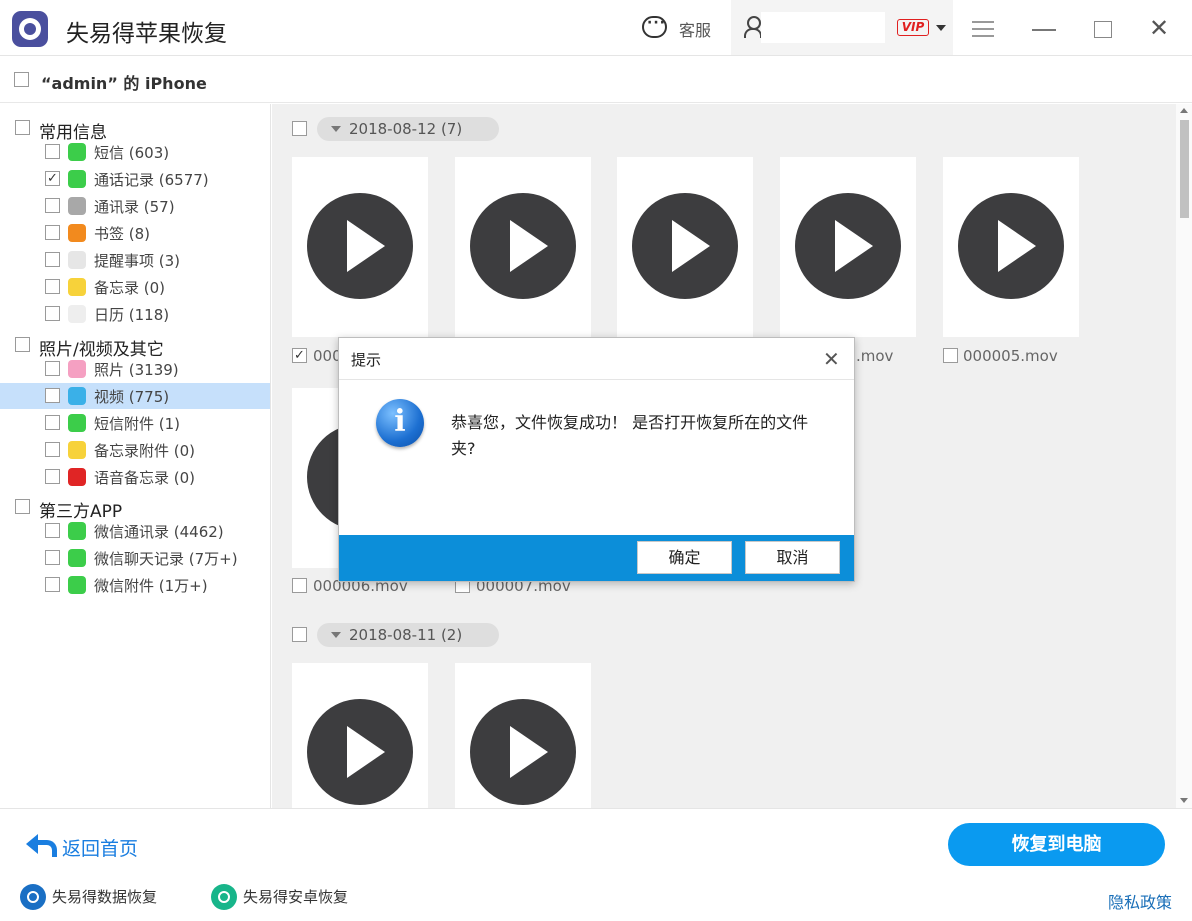 The image size is (1192, 921). I want to click on video-icon, so click(77, 396).